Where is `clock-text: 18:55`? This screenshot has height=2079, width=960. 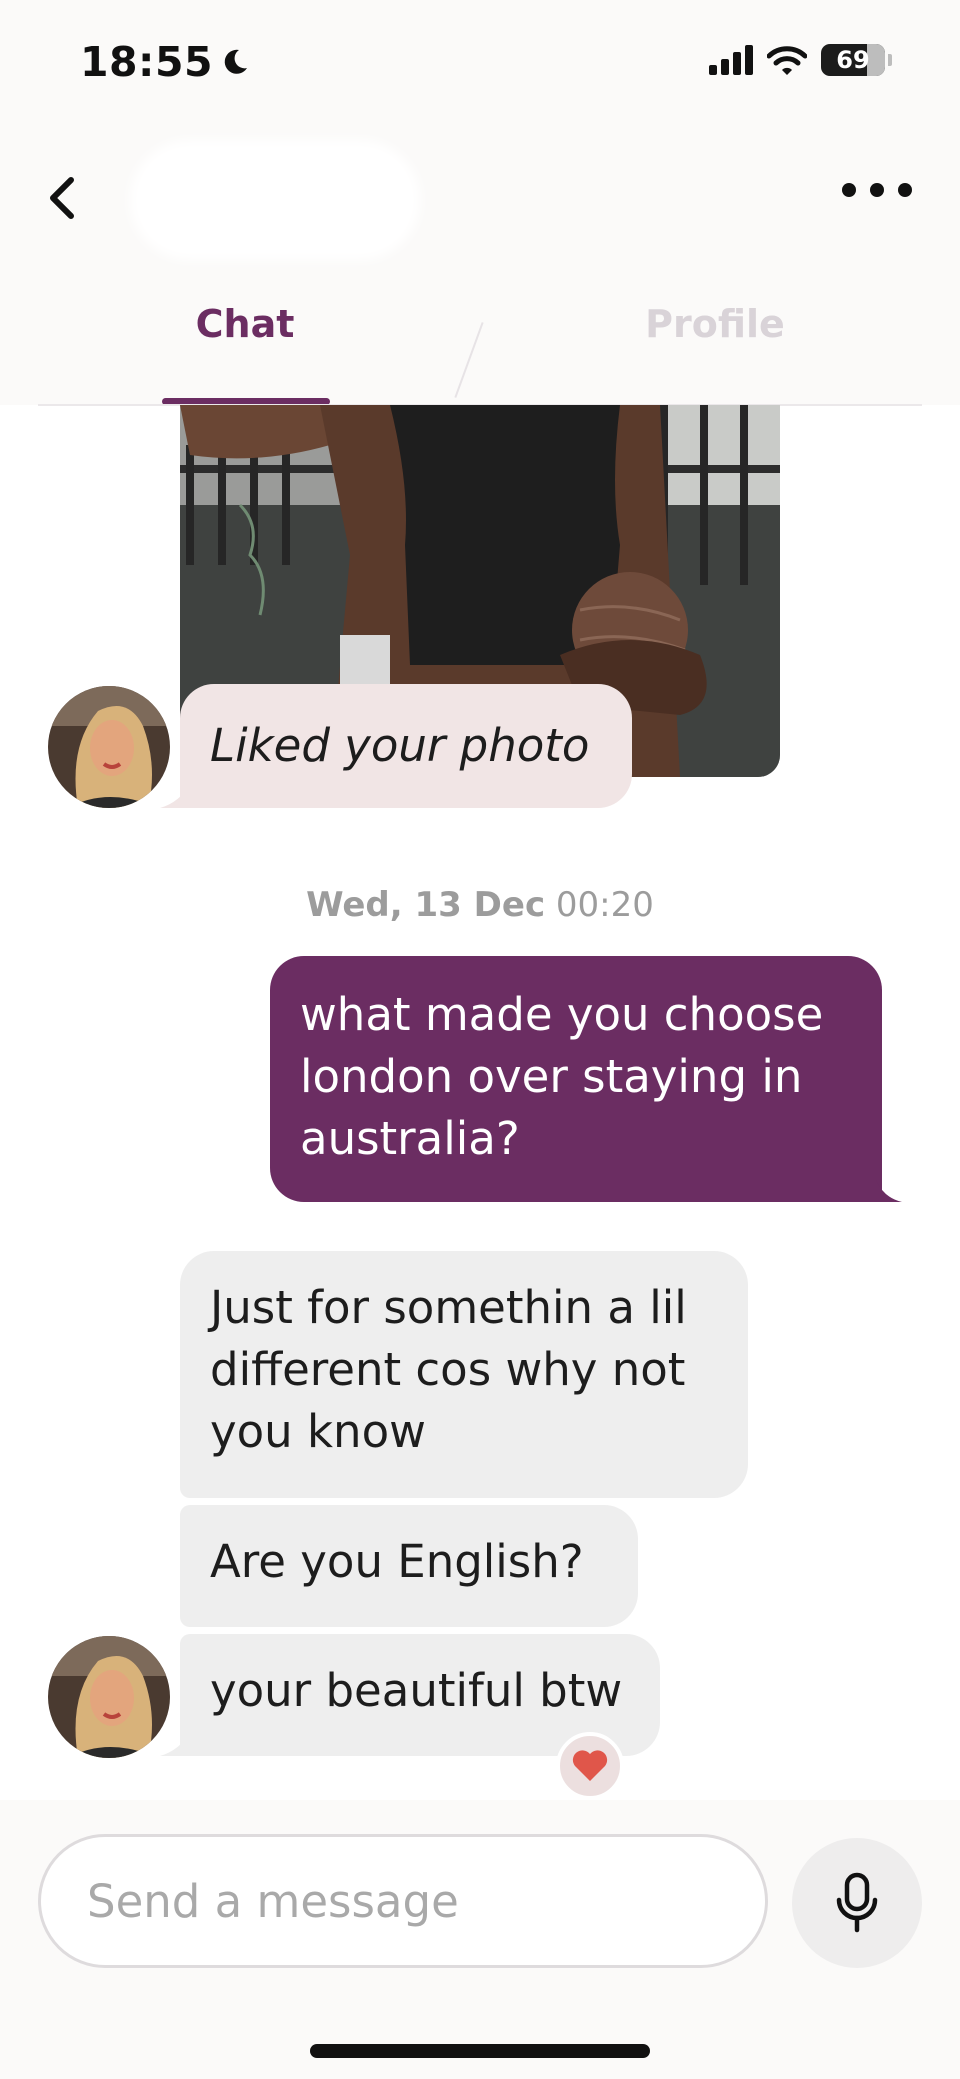
clock-text: 18:55 is located at coordinates (147, 62).